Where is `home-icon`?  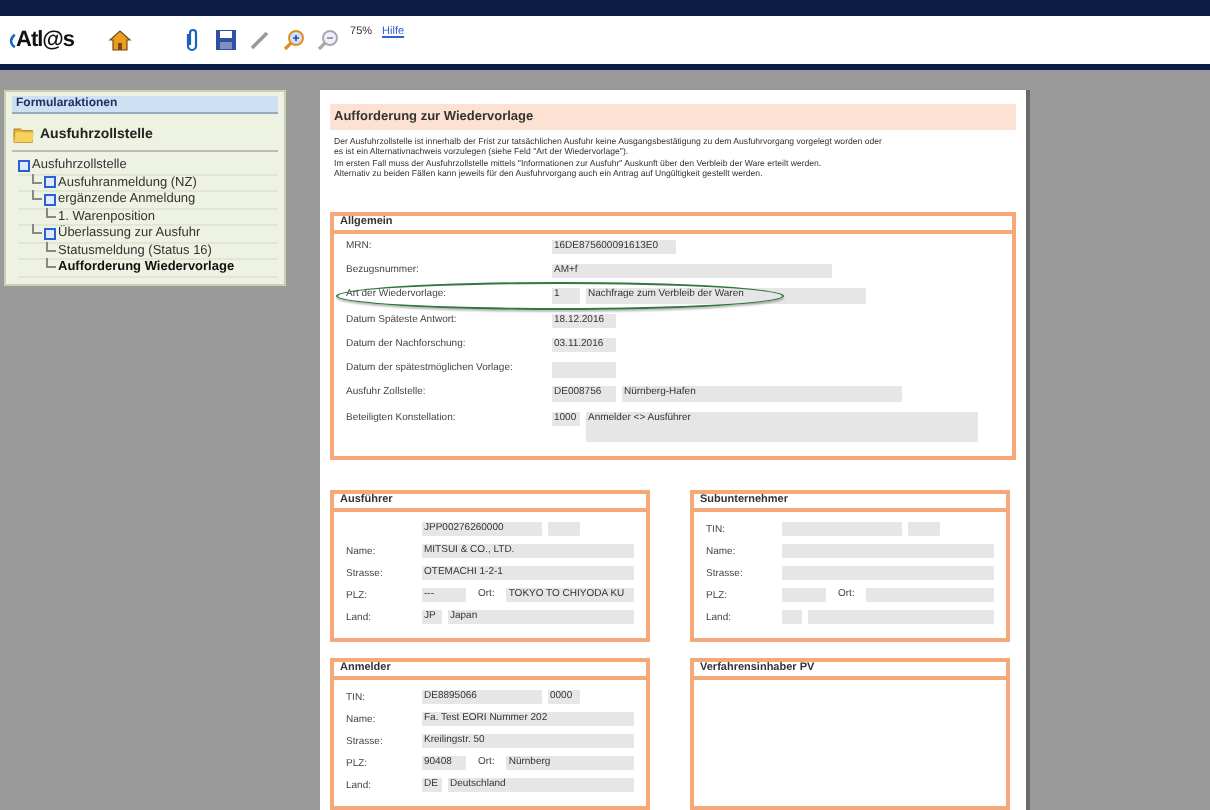 home-icon is located at coordinates (120, 40).